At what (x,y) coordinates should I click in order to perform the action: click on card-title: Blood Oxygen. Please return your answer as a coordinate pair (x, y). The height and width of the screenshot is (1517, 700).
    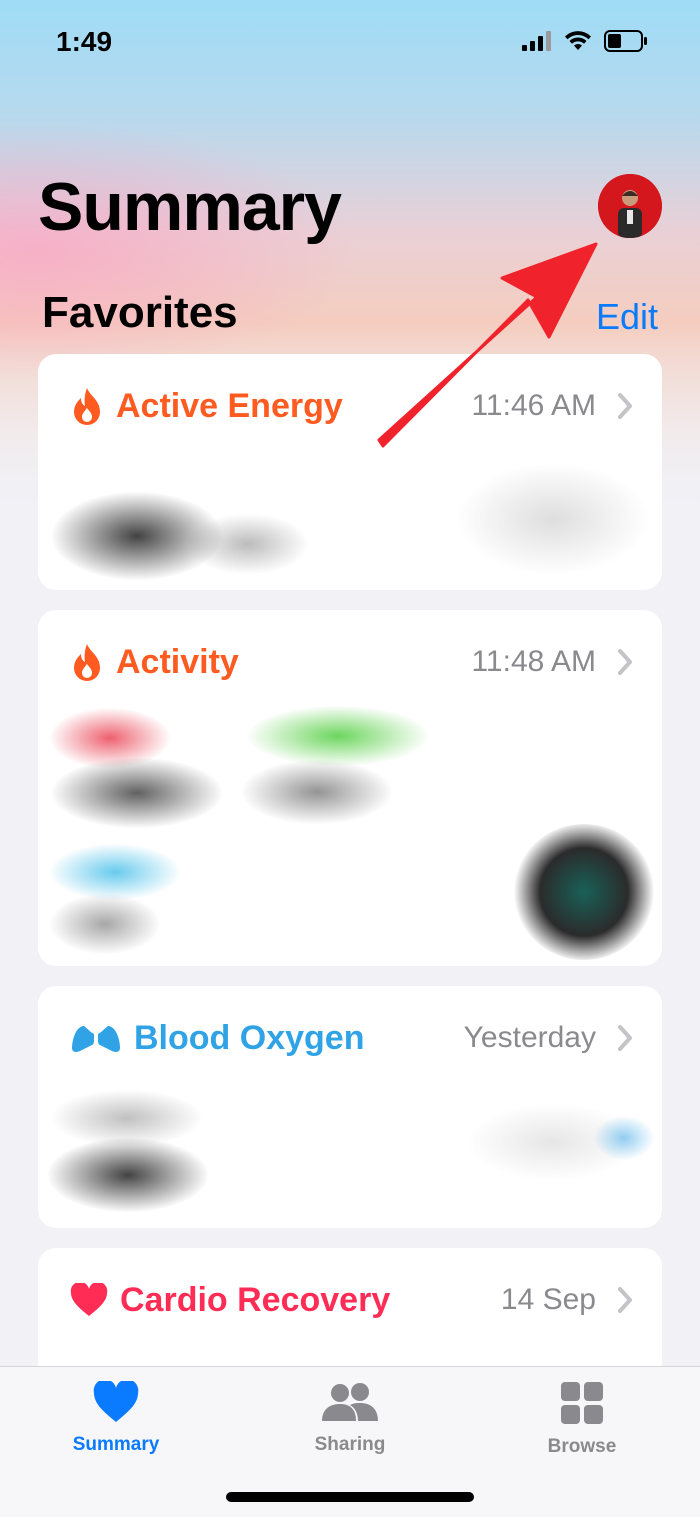
    Looking at the image, I should click on (249, 1037).